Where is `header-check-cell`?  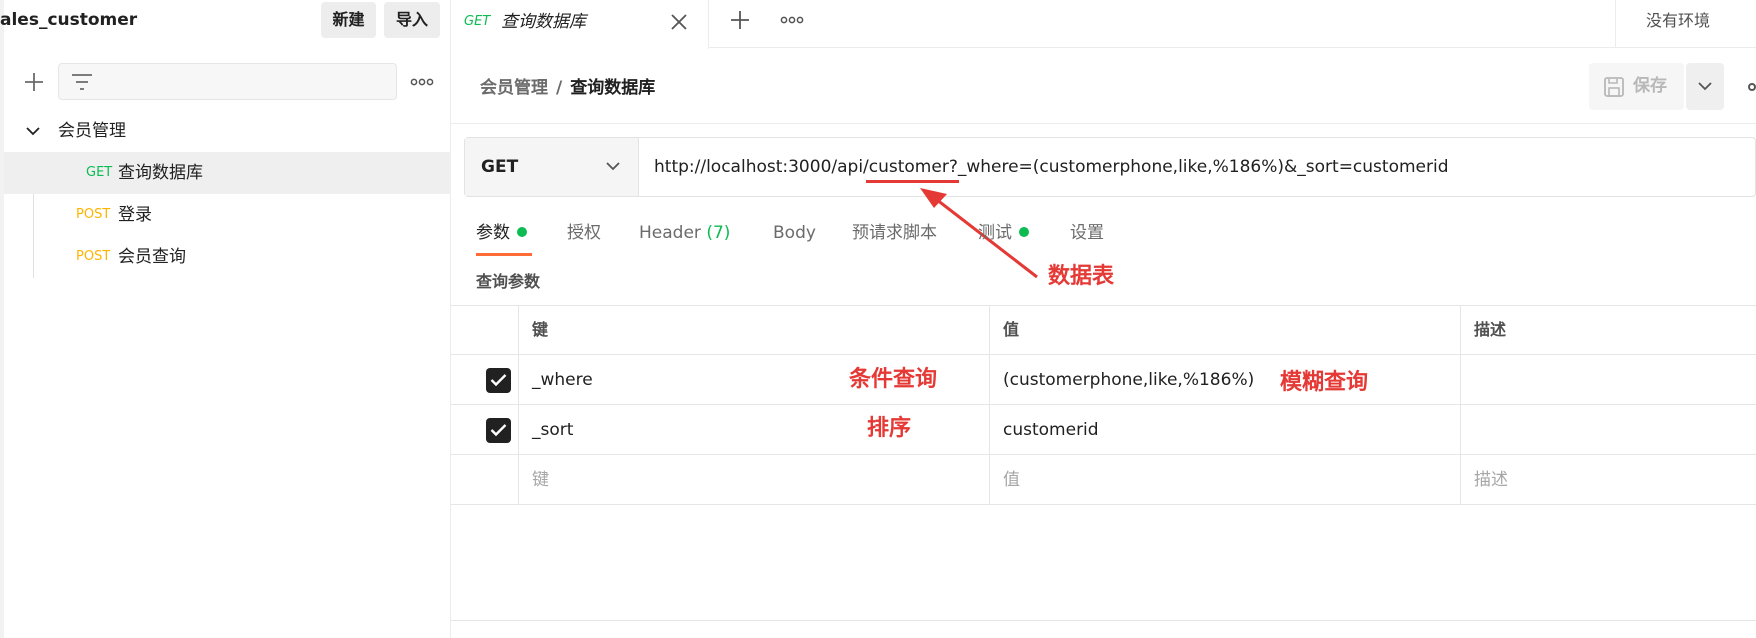 header-check-cell is located at coordinates (485, 330).